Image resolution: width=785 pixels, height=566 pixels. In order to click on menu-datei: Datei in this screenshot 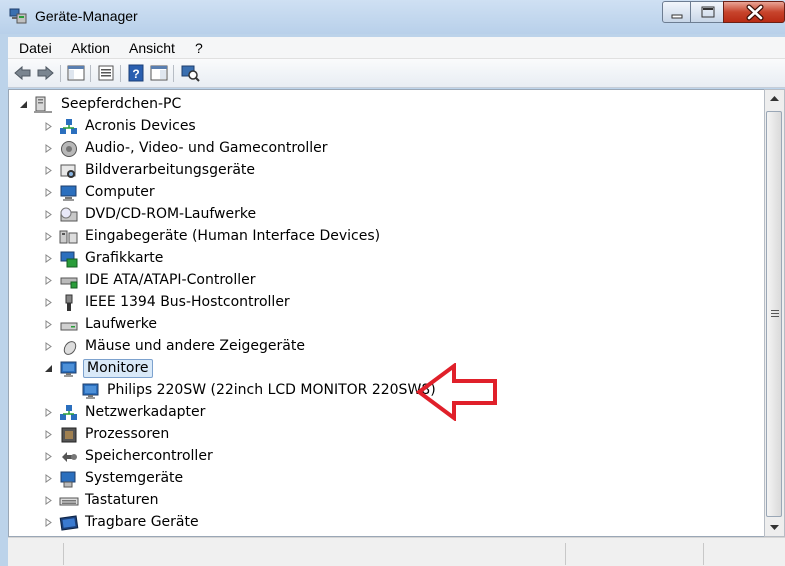, I will do `click(35, 48)`.